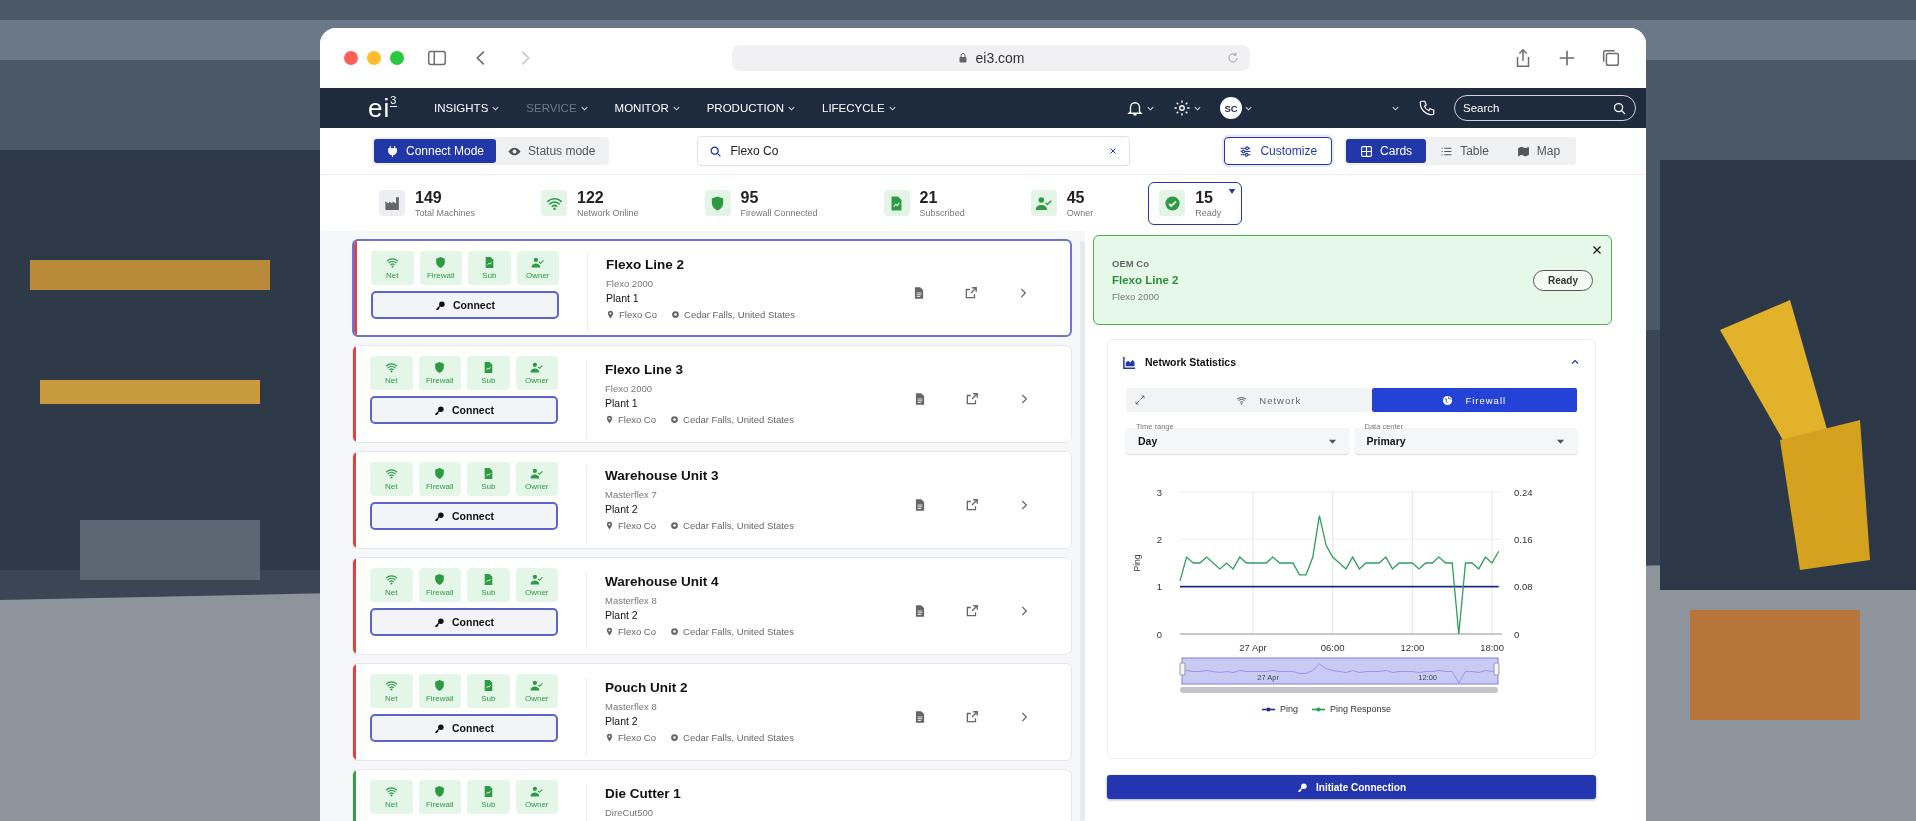 The height and width of the screenshot is (821, 1916). Describe the element at coordinates (1246, 151) in the screenshot. I see `sliders-icon` at that location.